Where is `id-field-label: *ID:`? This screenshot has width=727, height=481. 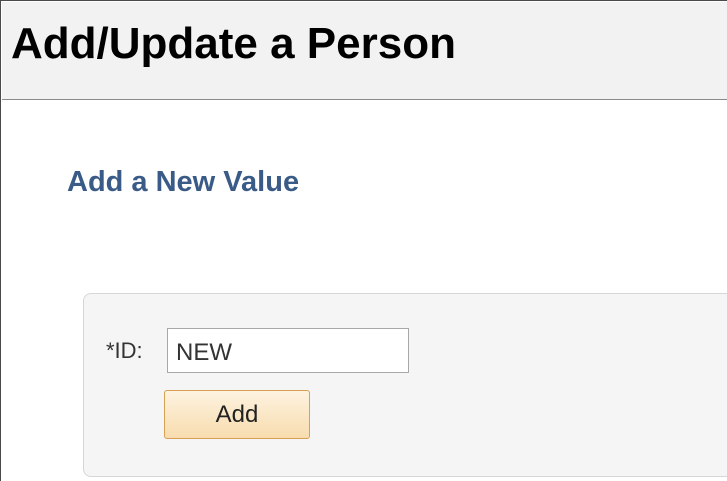 id-field-label: *ID: is located at coordinates (124, 350).